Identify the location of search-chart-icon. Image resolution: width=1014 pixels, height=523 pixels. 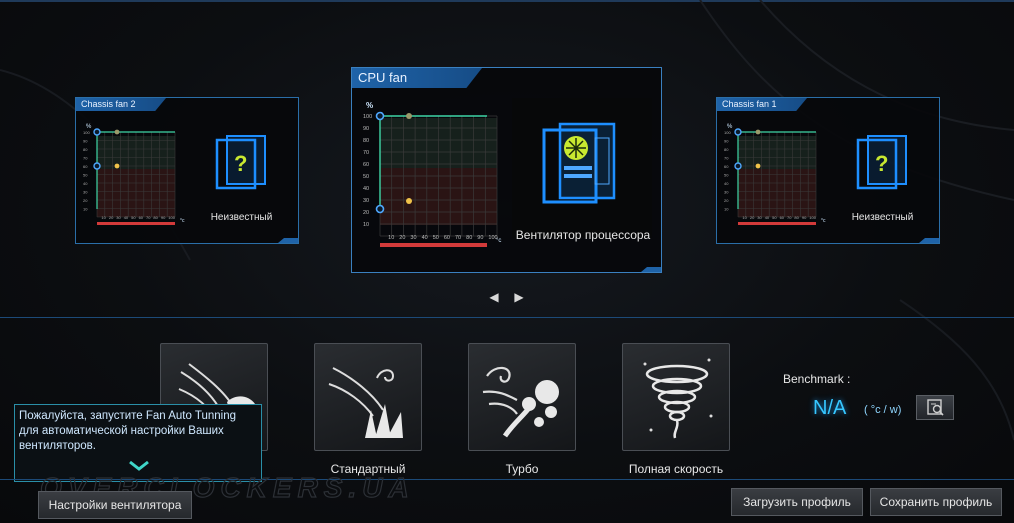
(935, 407).